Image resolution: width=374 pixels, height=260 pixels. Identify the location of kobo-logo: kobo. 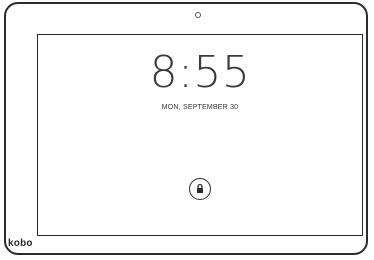
(20, 243).